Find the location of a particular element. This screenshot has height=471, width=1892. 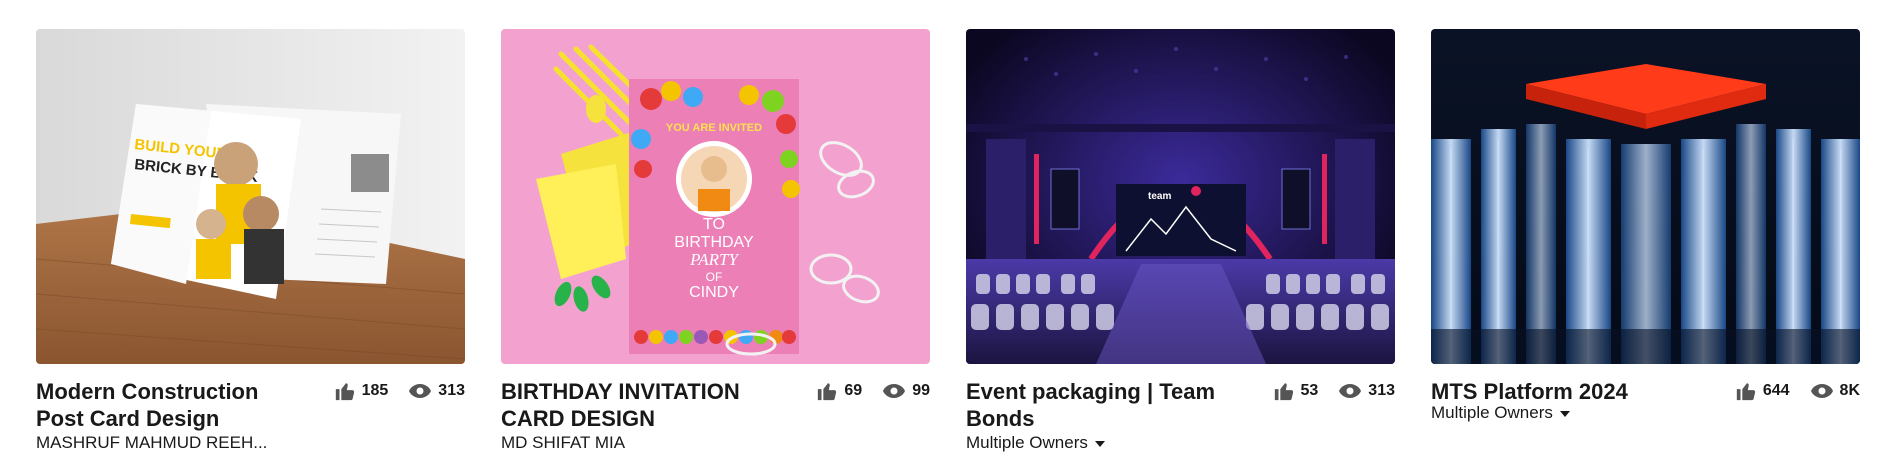

likes-count: 185 is located at coordinates (375, 390).